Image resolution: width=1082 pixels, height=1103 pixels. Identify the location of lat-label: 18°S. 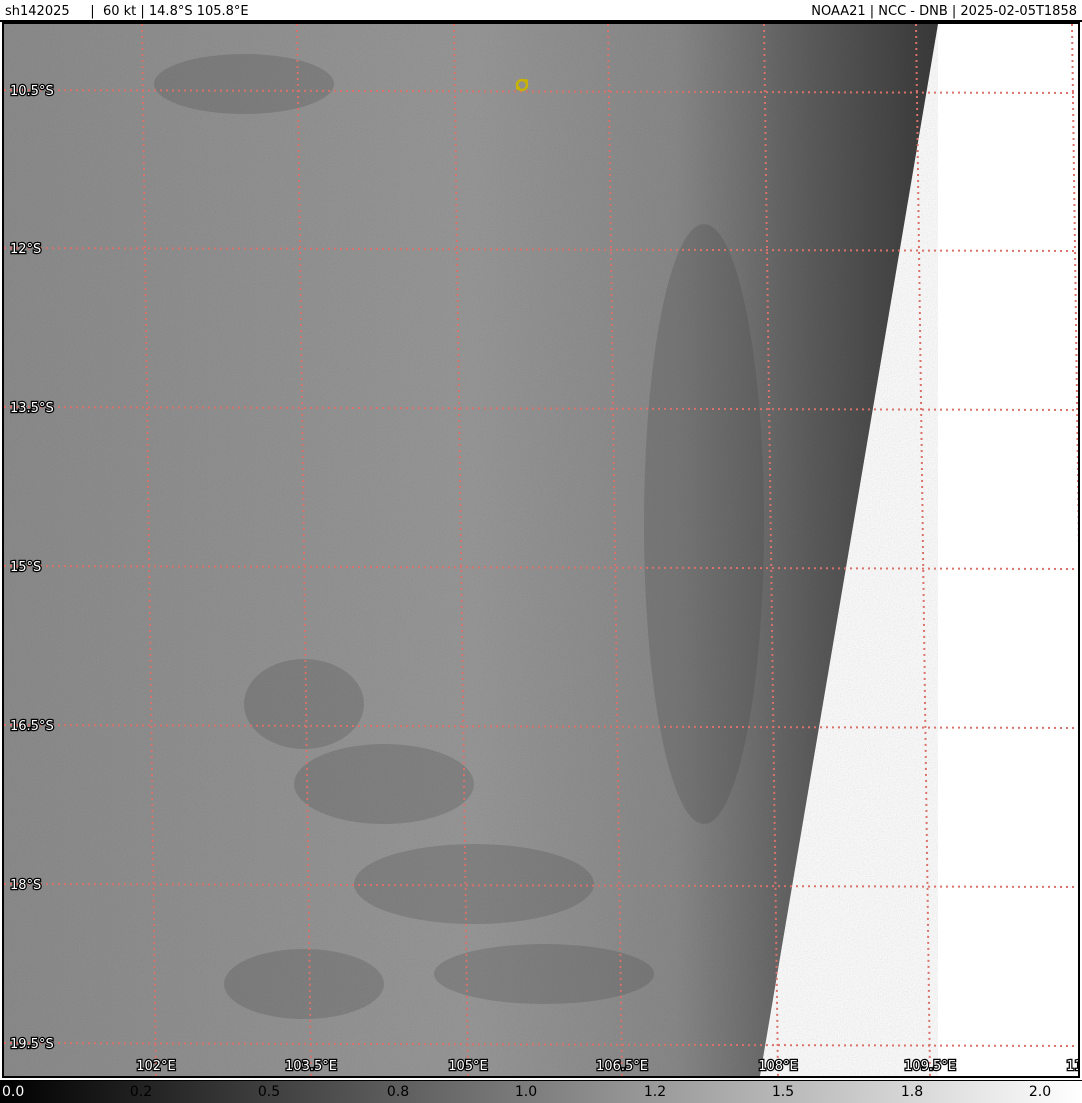
(25, 885).